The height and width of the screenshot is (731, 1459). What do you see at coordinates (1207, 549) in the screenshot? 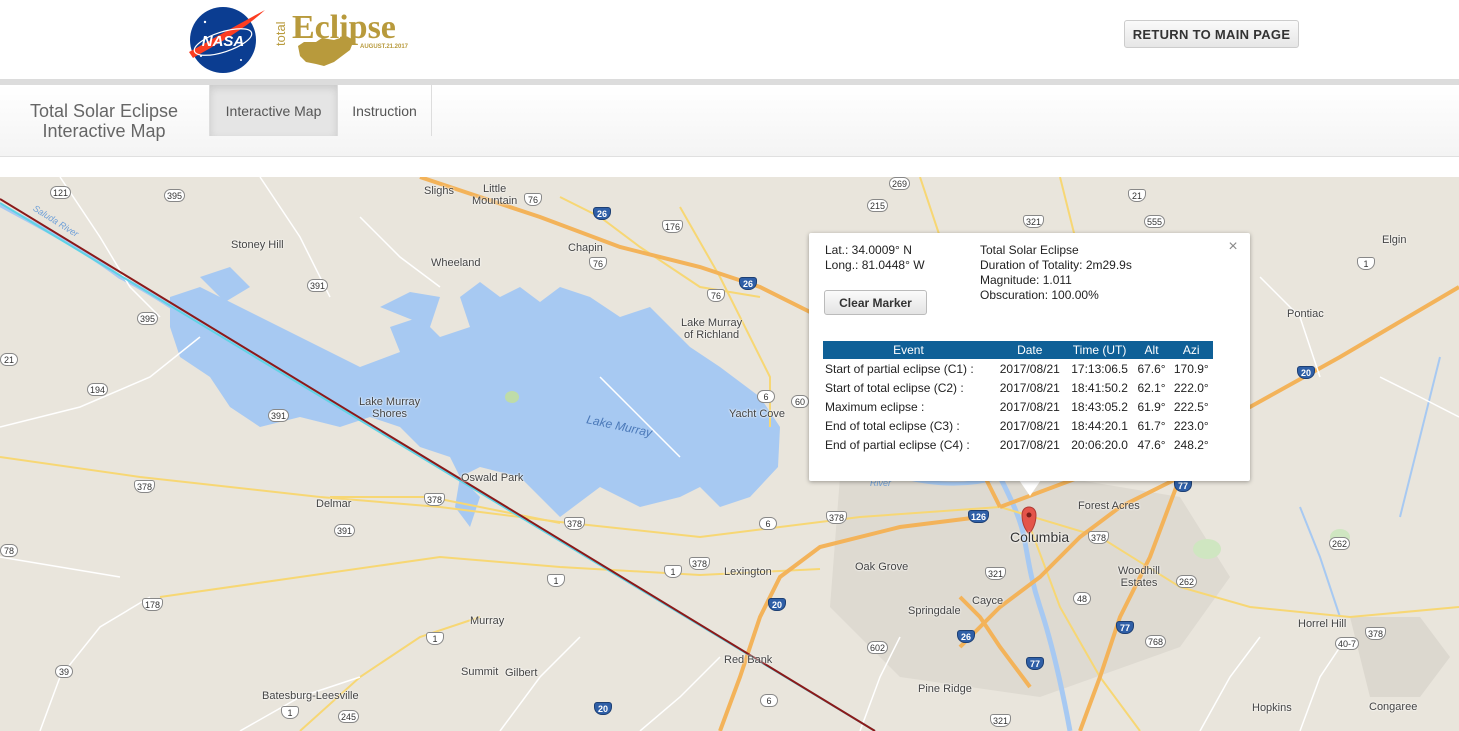
I see `park-area` at bounding box center [1207, 549].